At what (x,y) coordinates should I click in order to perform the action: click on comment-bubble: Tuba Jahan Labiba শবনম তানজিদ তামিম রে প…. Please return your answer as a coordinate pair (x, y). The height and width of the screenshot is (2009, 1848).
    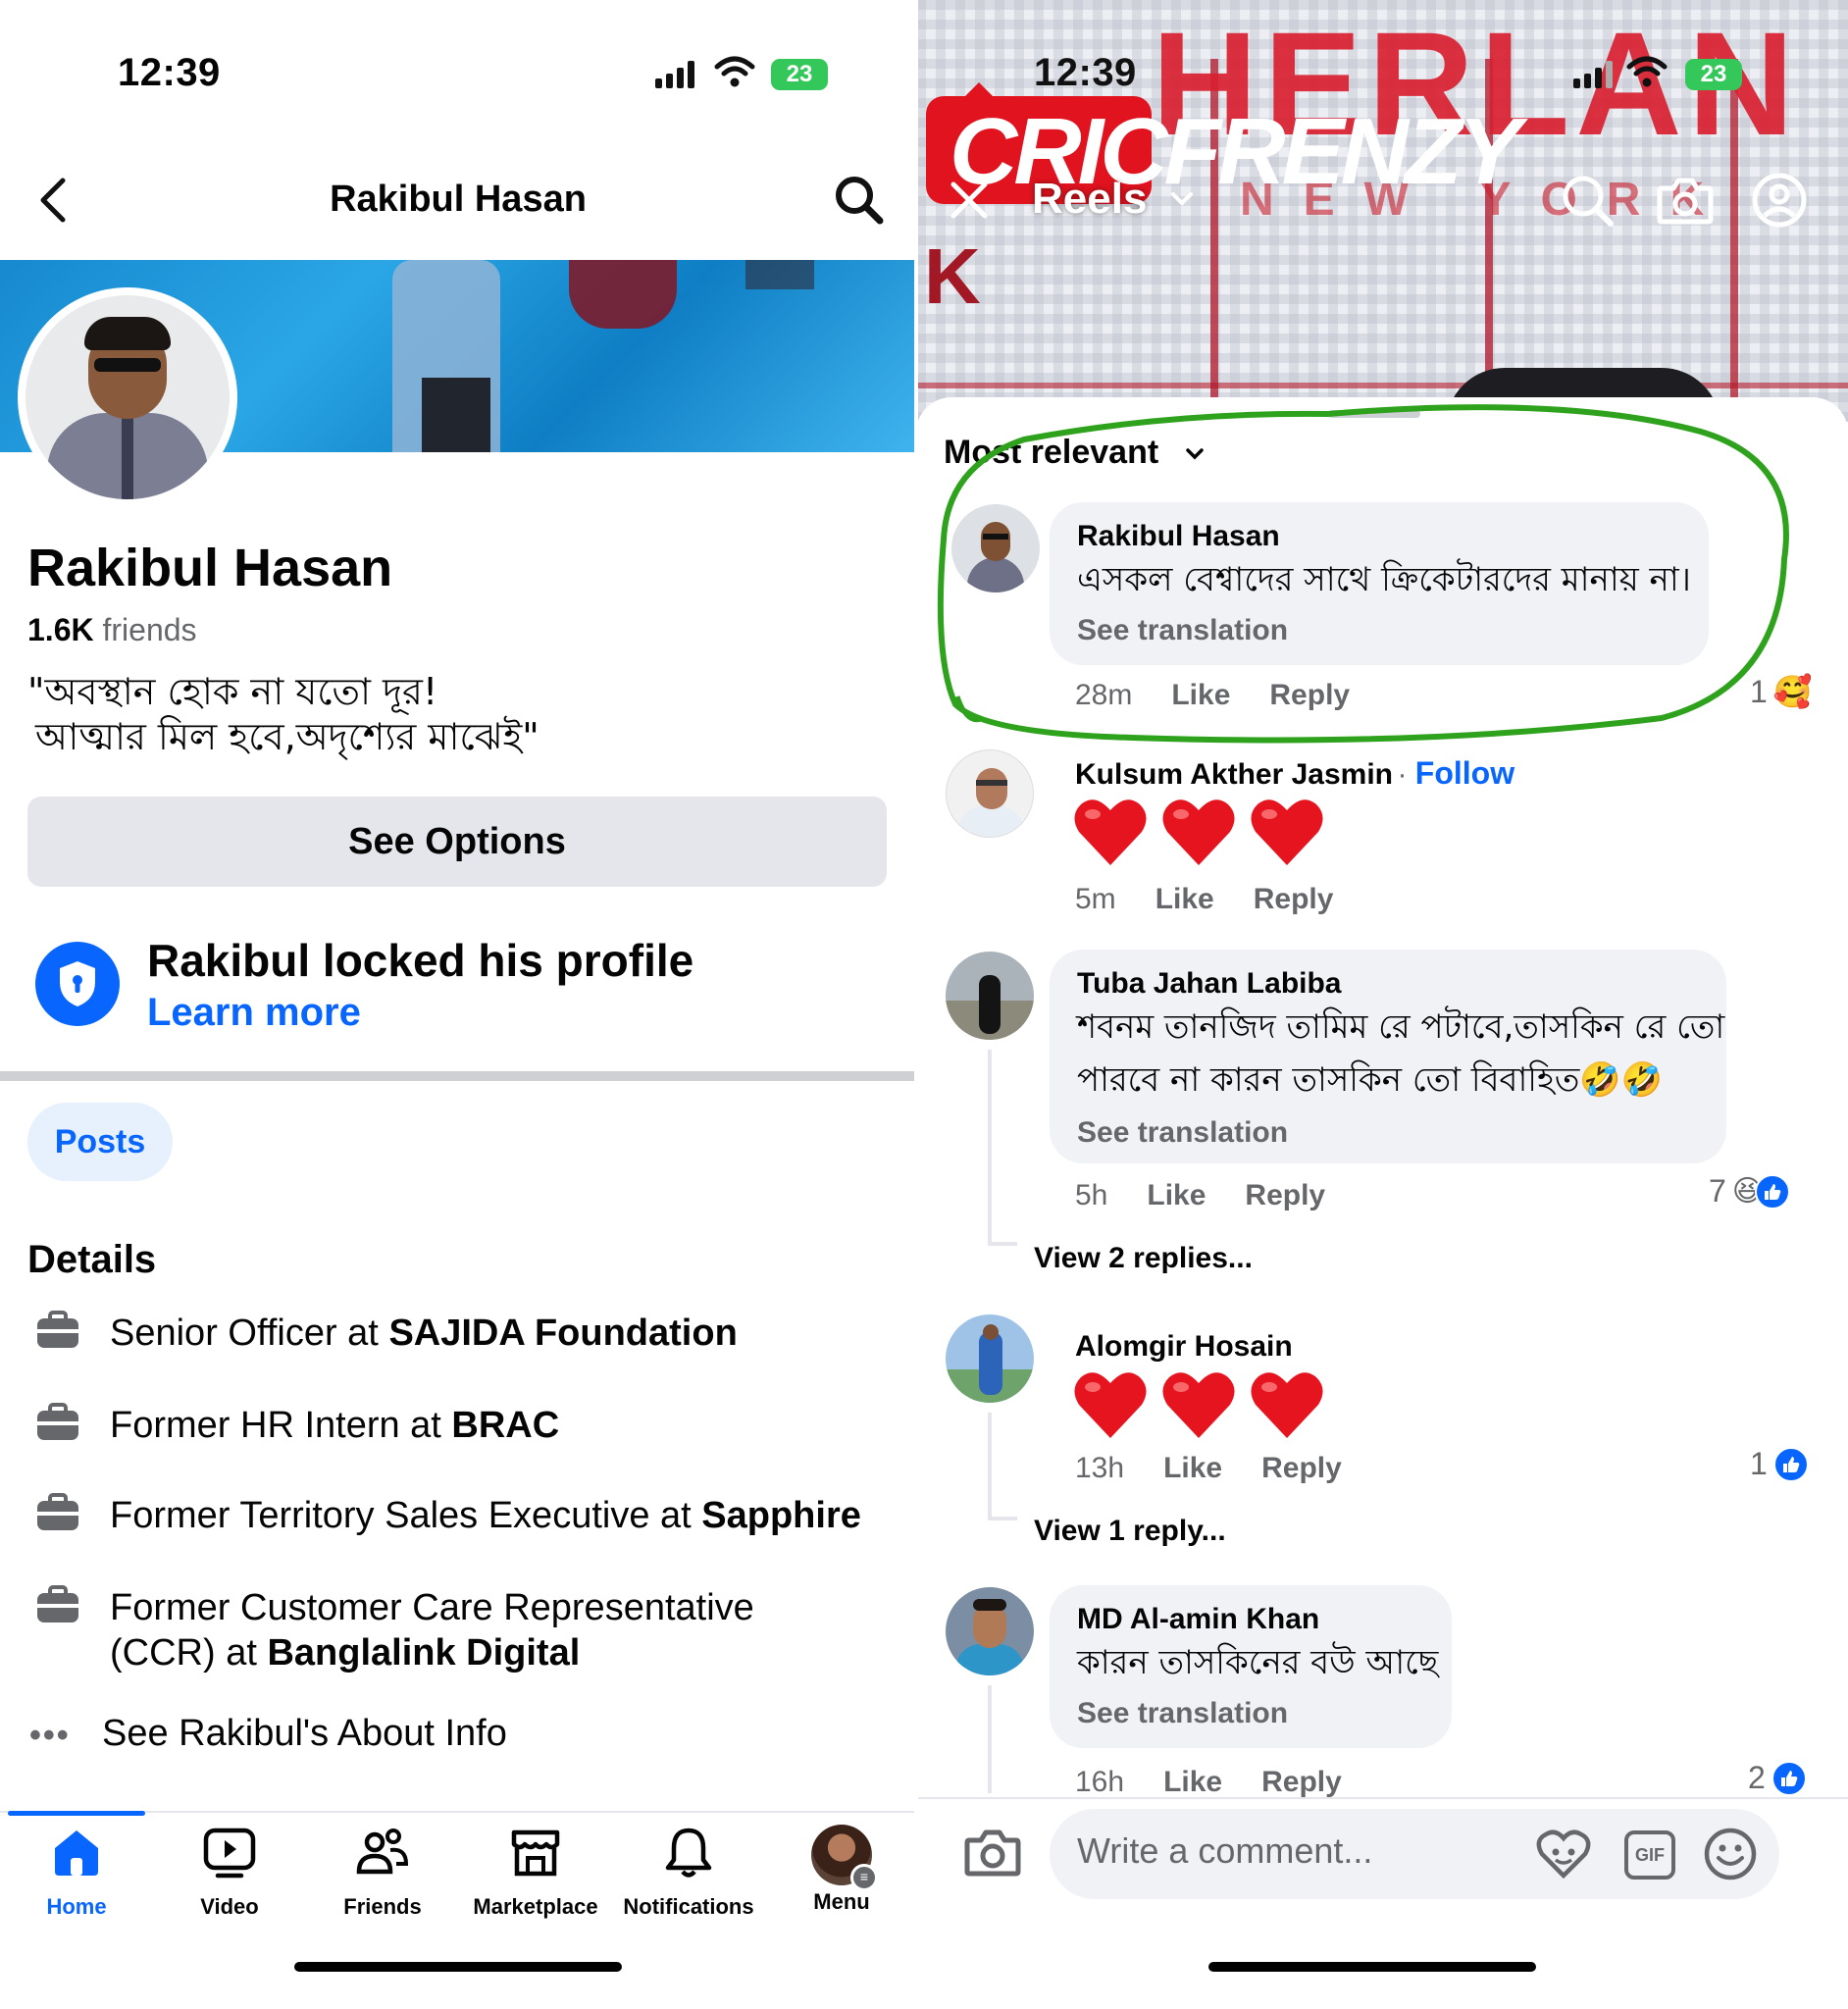
    Looking at the image, I should click on (1388, 1056).